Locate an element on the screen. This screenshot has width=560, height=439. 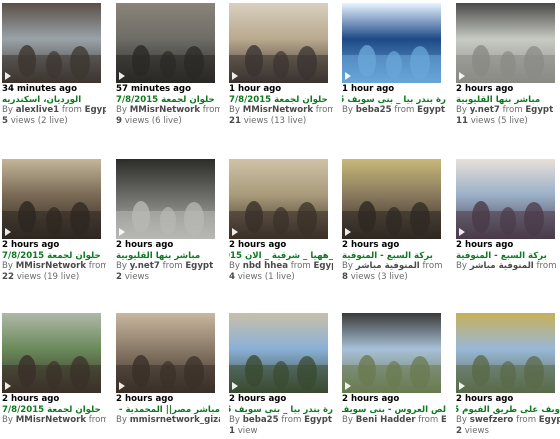
view-count: 5 is located at coordinates (5, 120).